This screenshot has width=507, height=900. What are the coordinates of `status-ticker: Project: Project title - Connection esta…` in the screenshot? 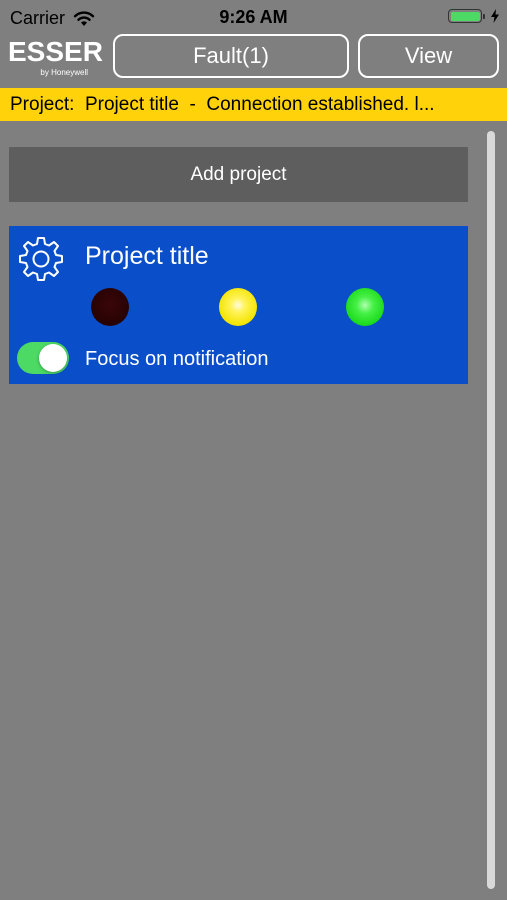 It's located at (253, 104).